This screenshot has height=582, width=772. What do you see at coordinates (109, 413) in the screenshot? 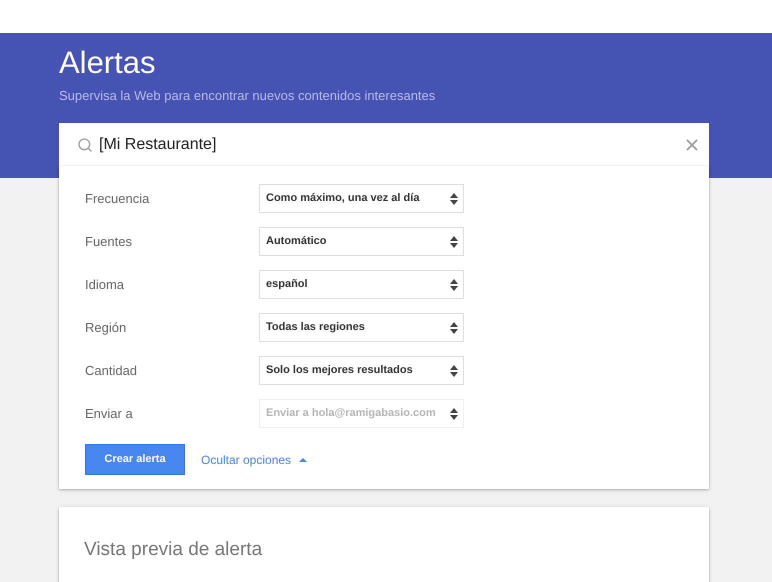
I see `option-label: Enviar a` at bounding box center [109, 413].